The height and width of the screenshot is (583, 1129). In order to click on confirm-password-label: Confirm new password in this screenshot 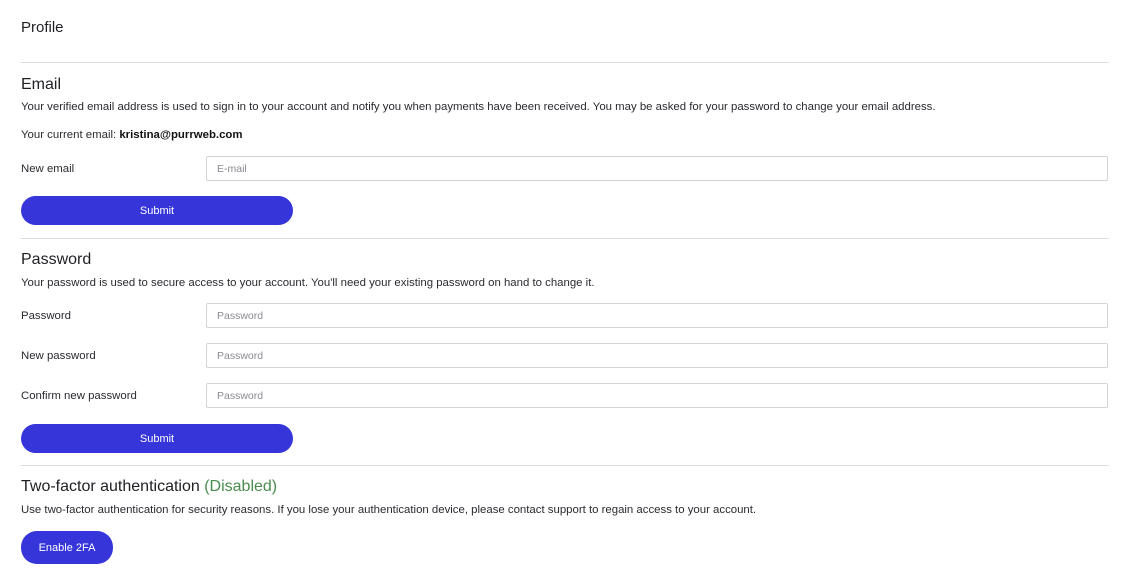, I will do `click(79, 396)`.